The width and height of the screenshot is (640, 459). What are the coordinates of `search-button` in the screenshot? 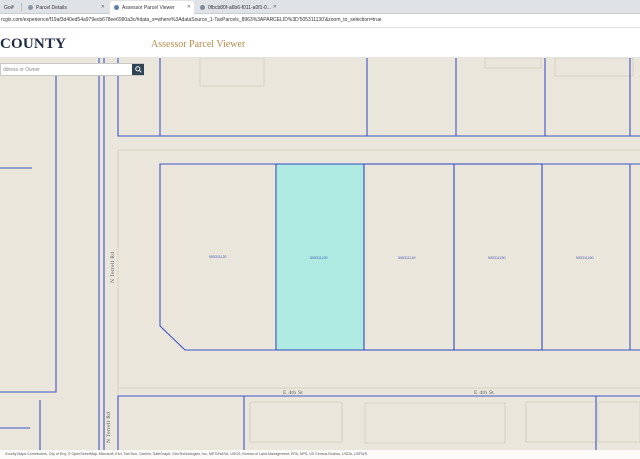 It's located at (138, 69).